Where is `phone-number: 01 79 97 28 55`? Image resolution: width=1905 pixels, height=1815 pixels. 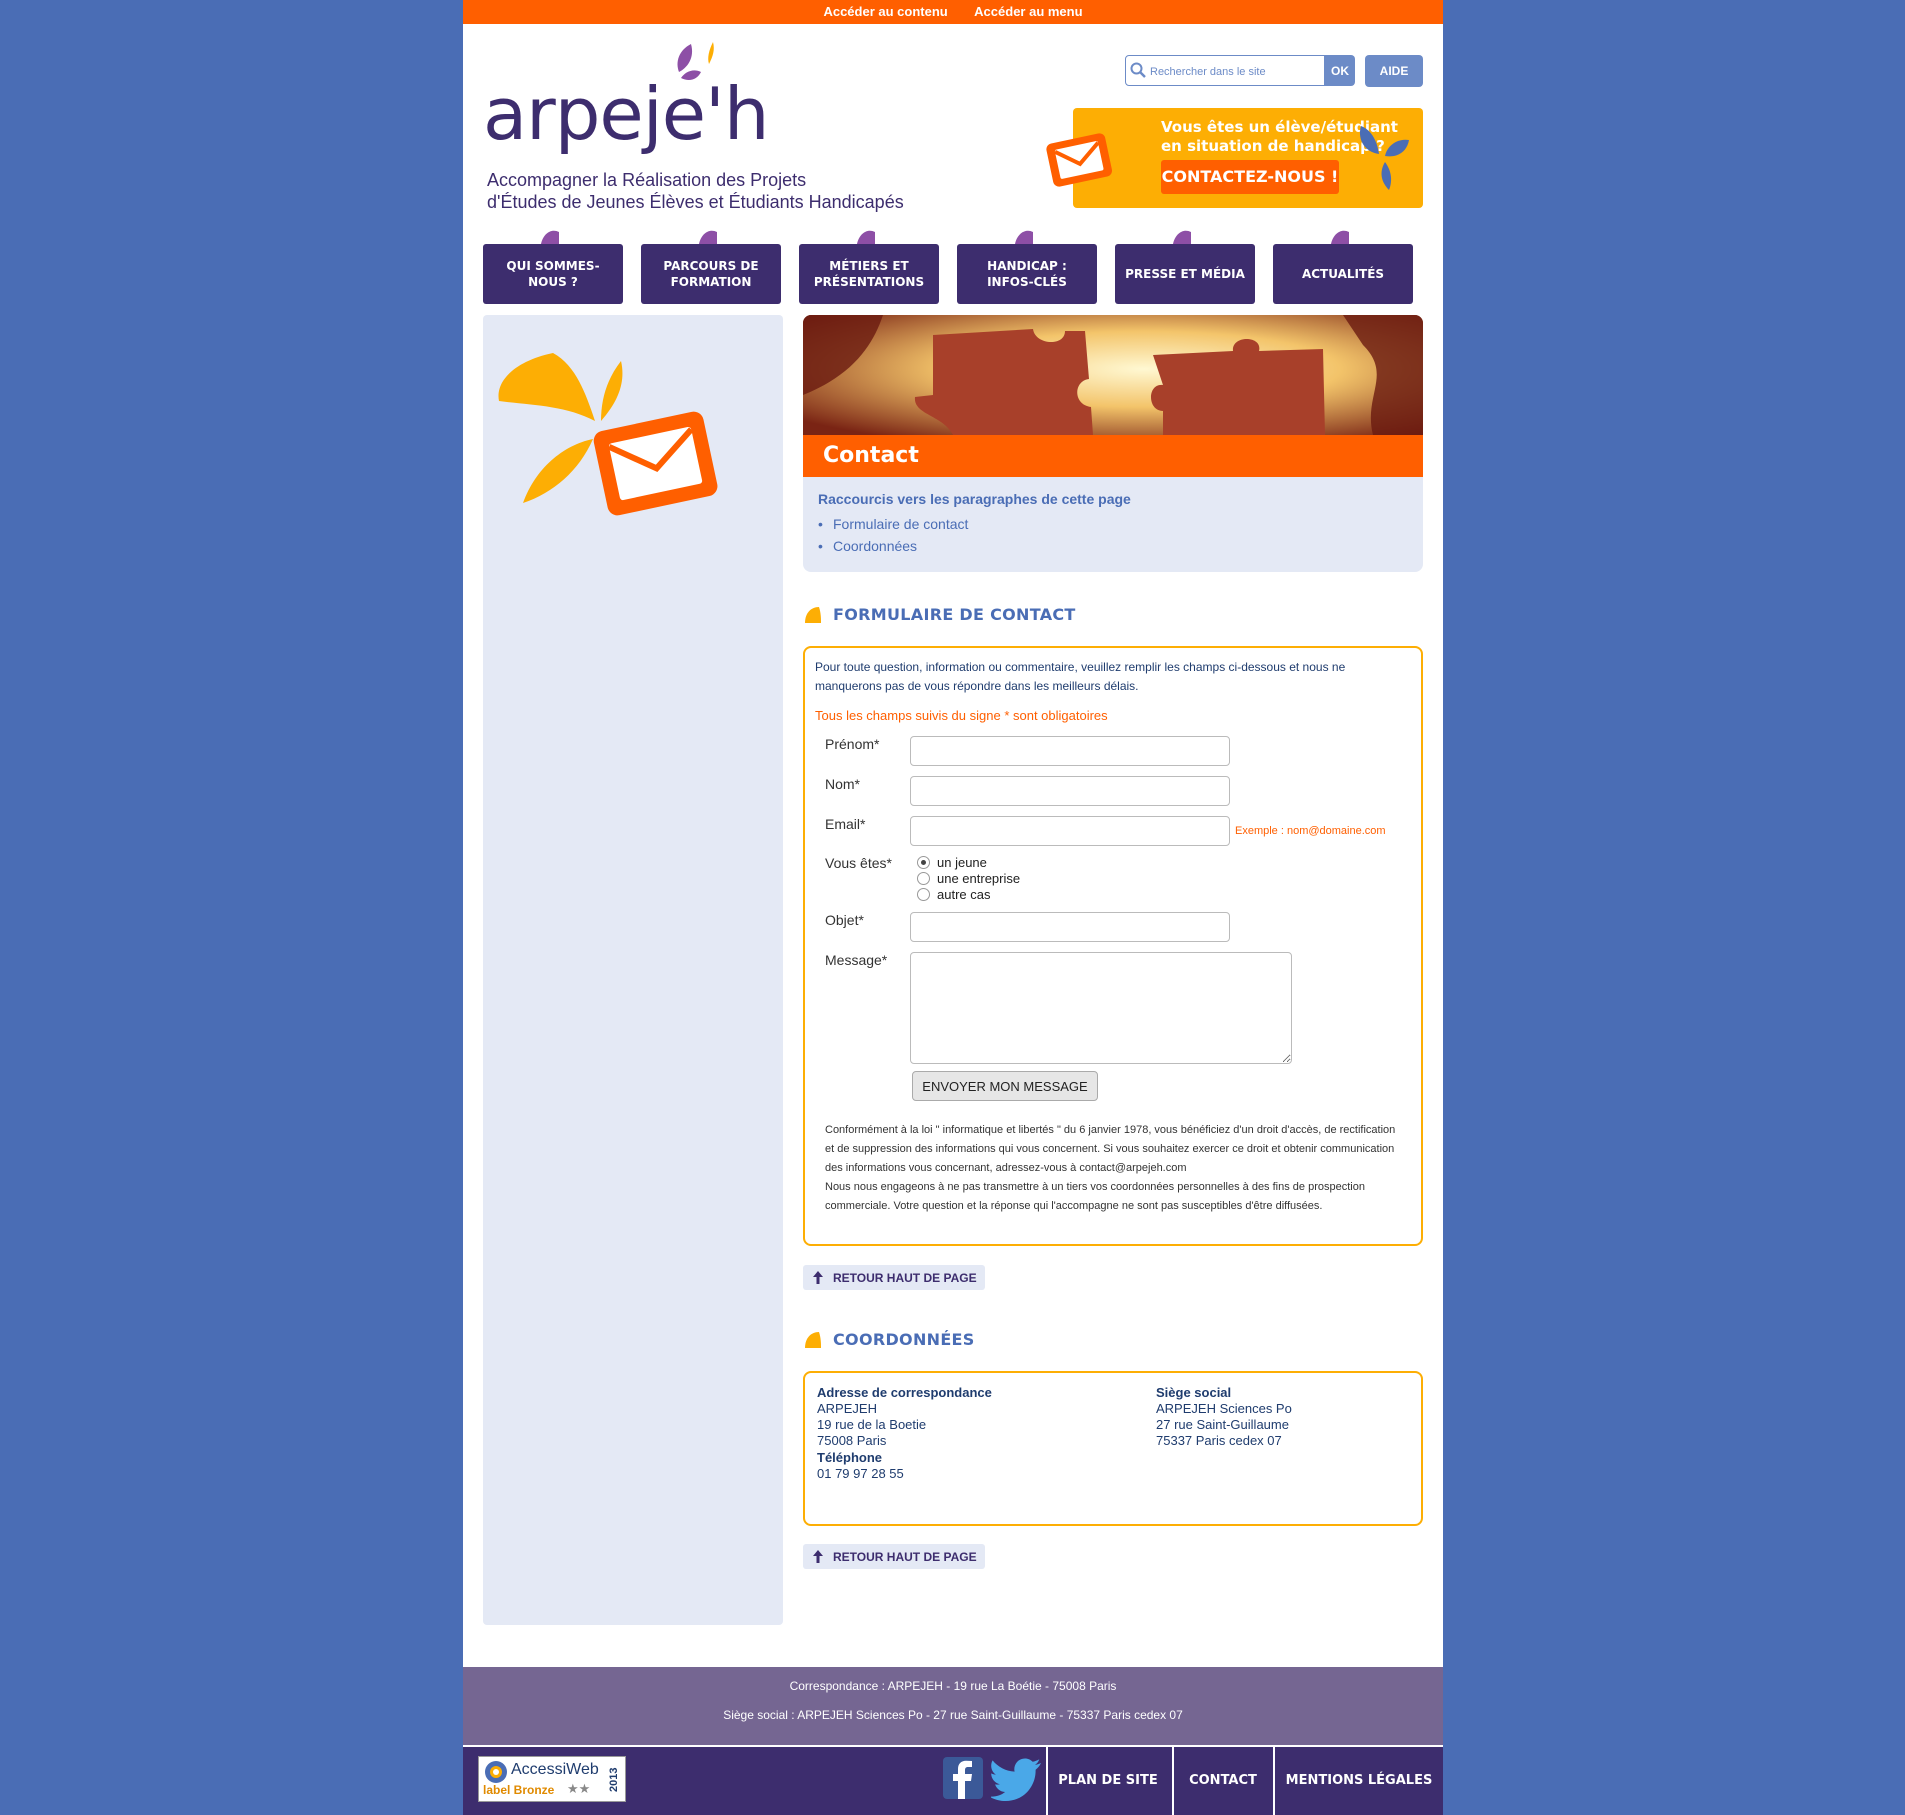
phone-number: 01 79 97 28 55 is located at coordinates (860, 1473).